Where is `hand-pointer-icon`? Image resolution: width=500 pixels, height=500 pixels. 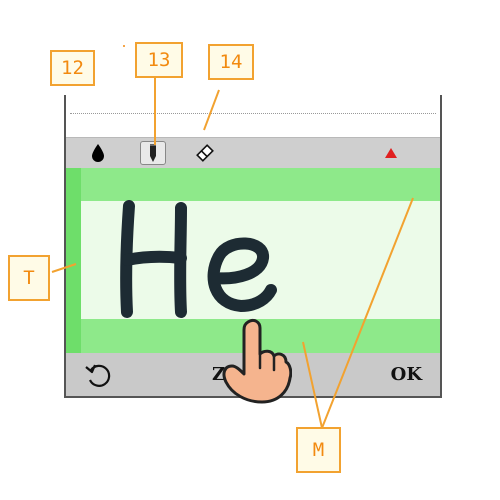 hand-pointer-icon is located at coordinates (257, 361).